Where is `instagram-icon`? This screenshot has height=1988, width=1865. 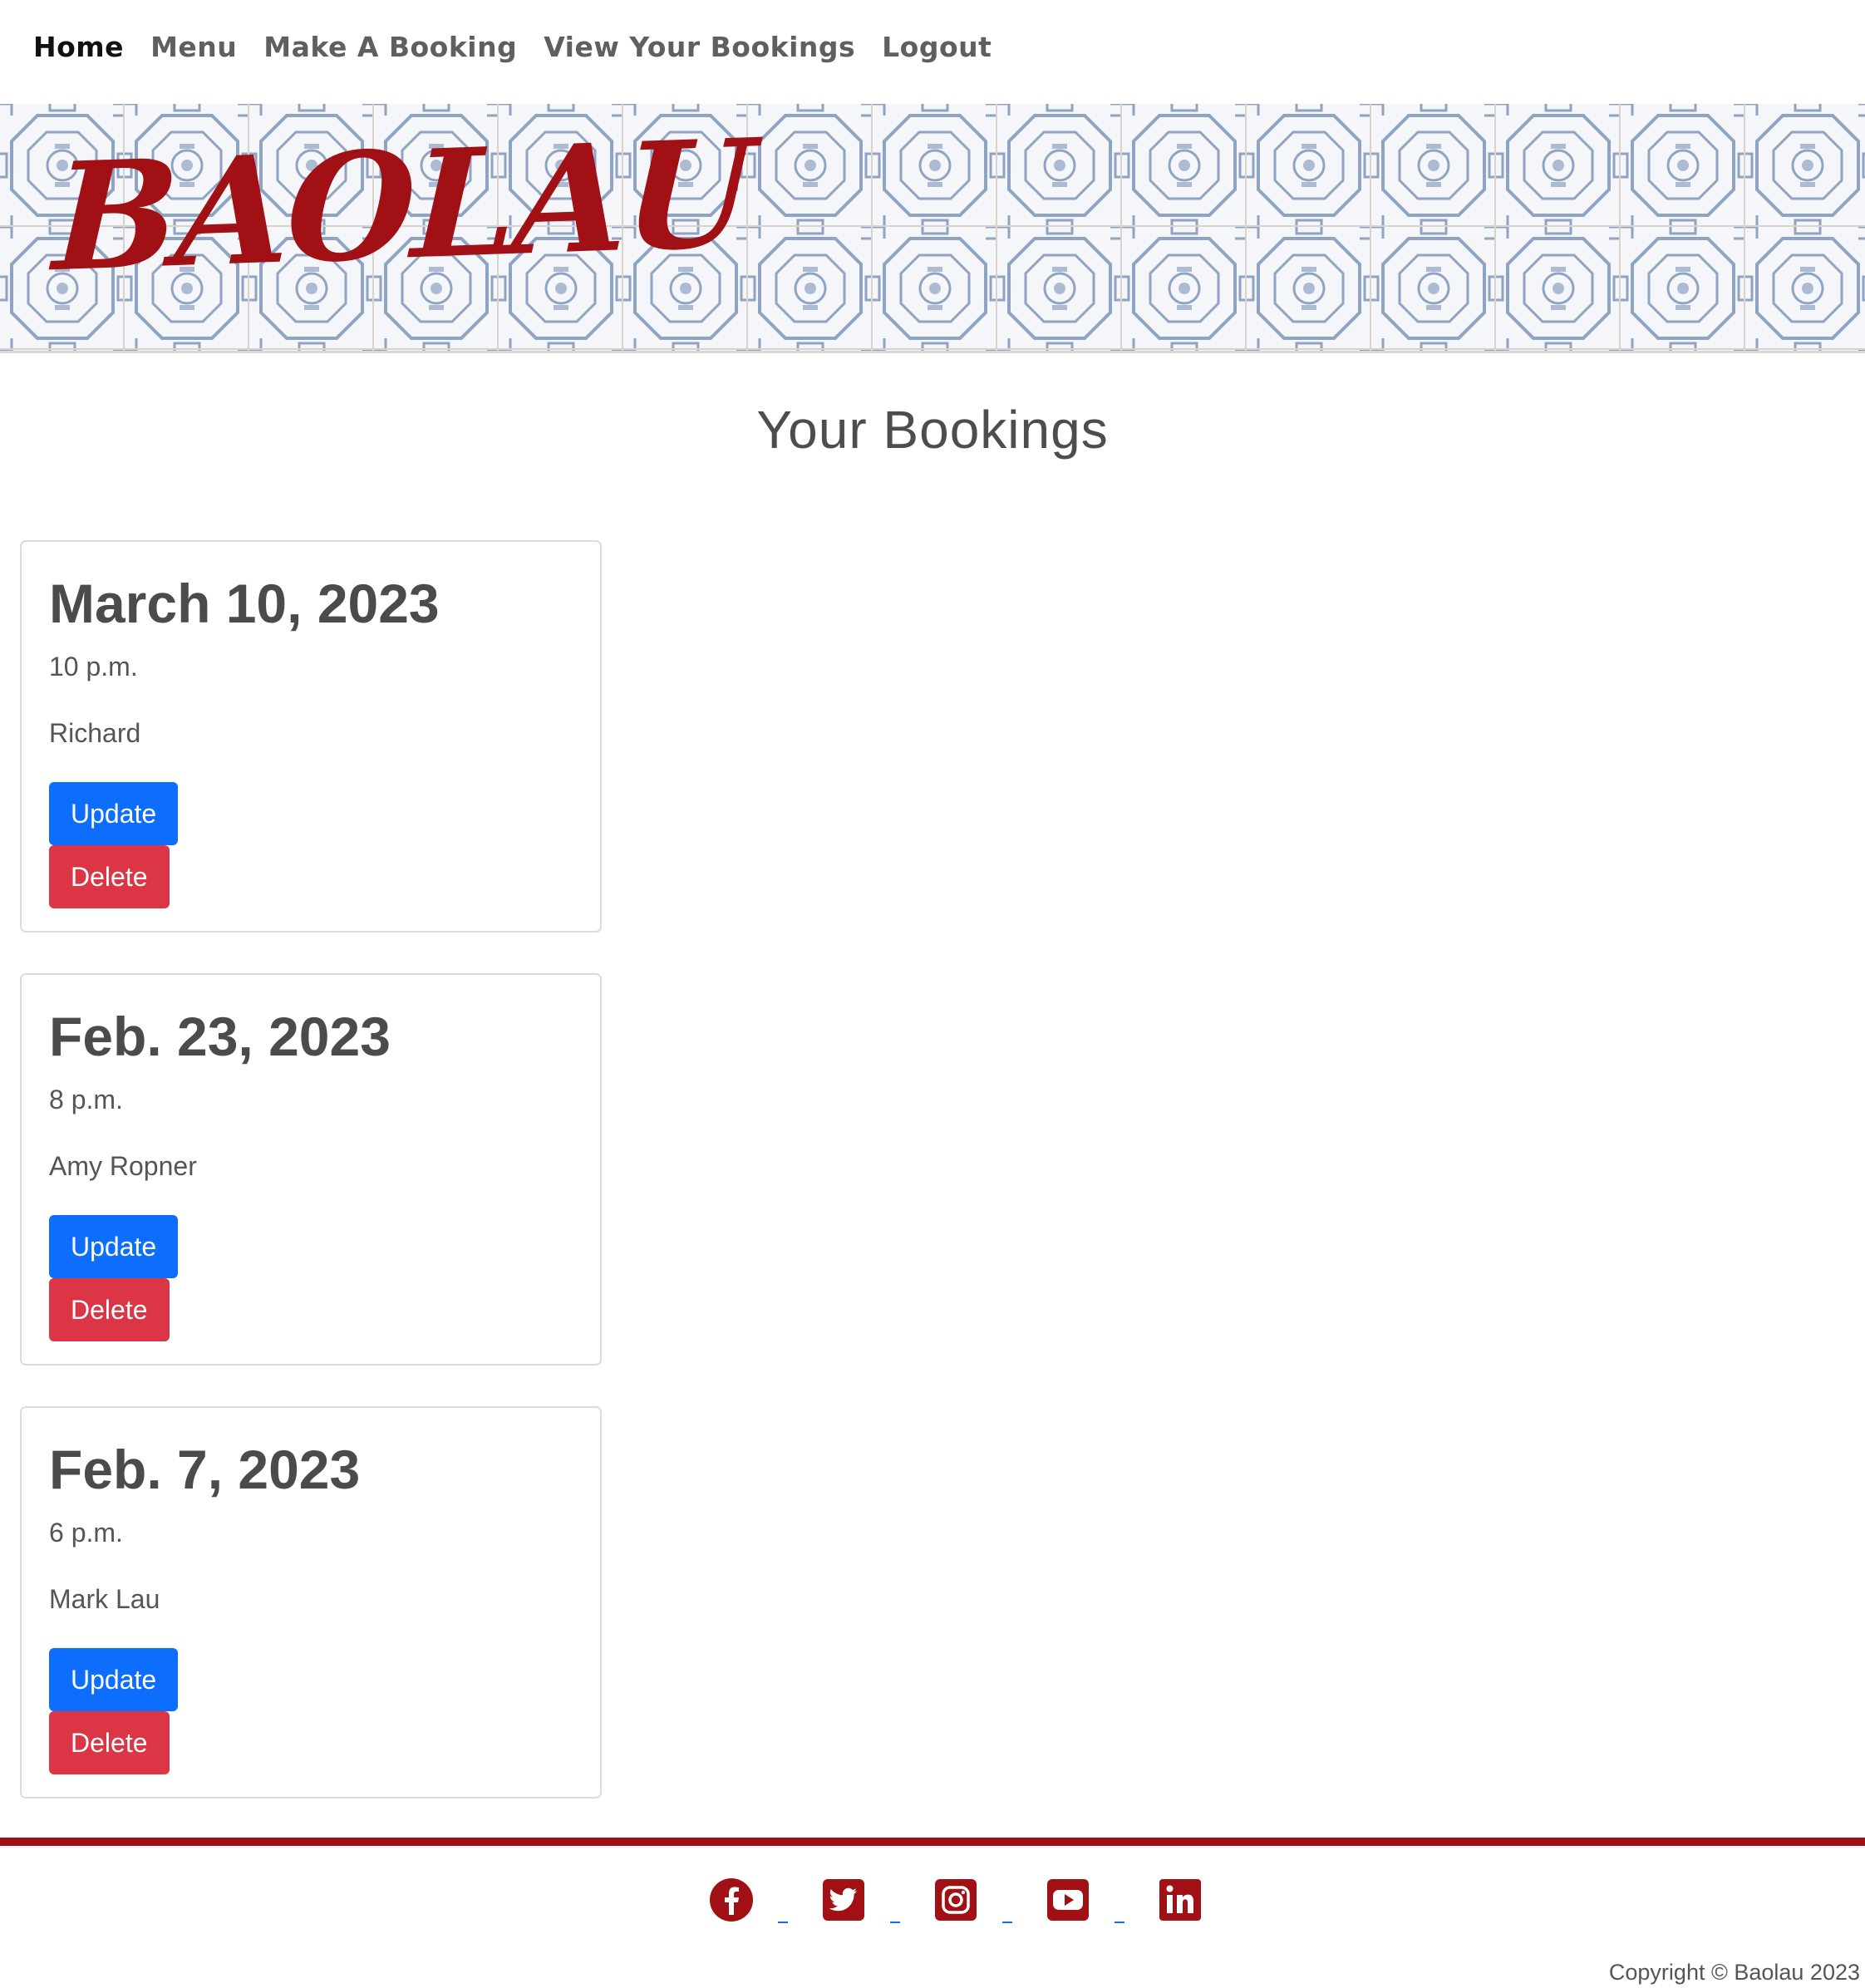 instagram-icon is located at coordinates (956, 1900).